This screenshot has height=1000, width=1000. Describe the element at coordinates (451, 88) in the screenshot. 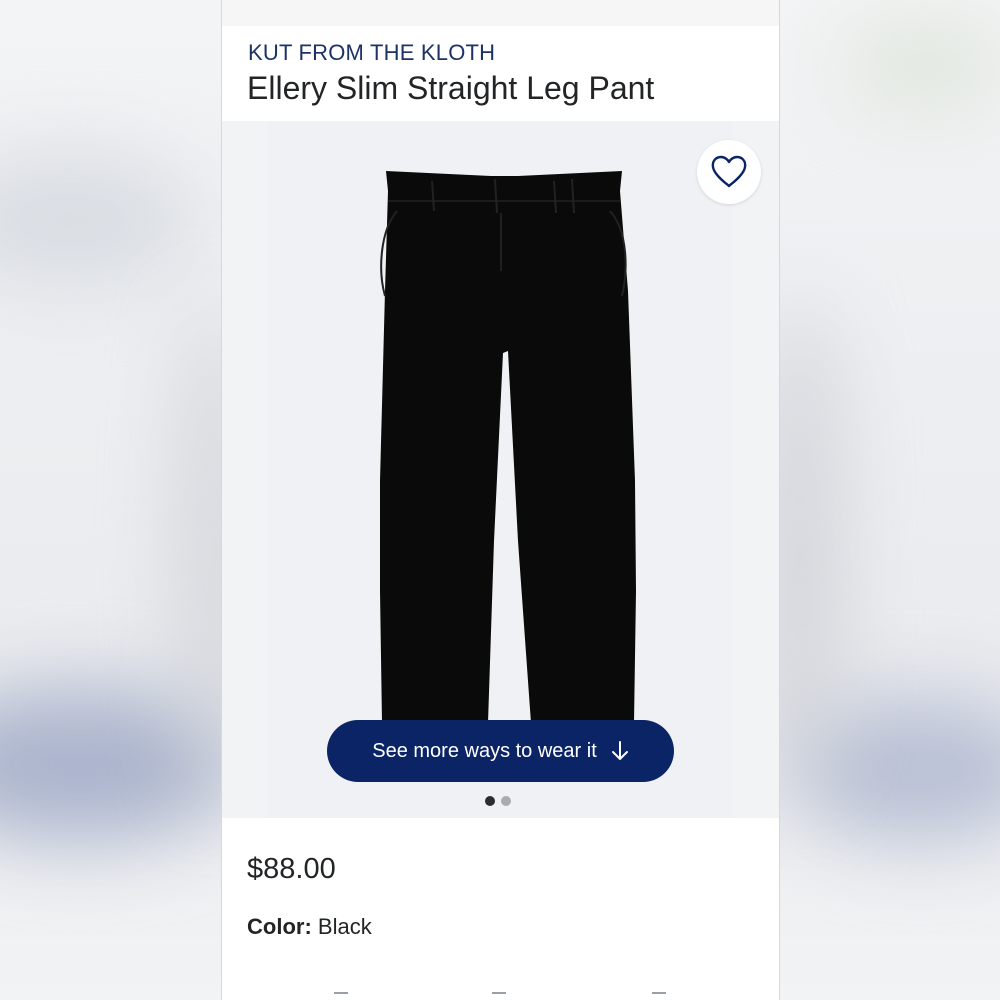

I see `product-title: Ellery Slim Straight Leg Pant` at that location.